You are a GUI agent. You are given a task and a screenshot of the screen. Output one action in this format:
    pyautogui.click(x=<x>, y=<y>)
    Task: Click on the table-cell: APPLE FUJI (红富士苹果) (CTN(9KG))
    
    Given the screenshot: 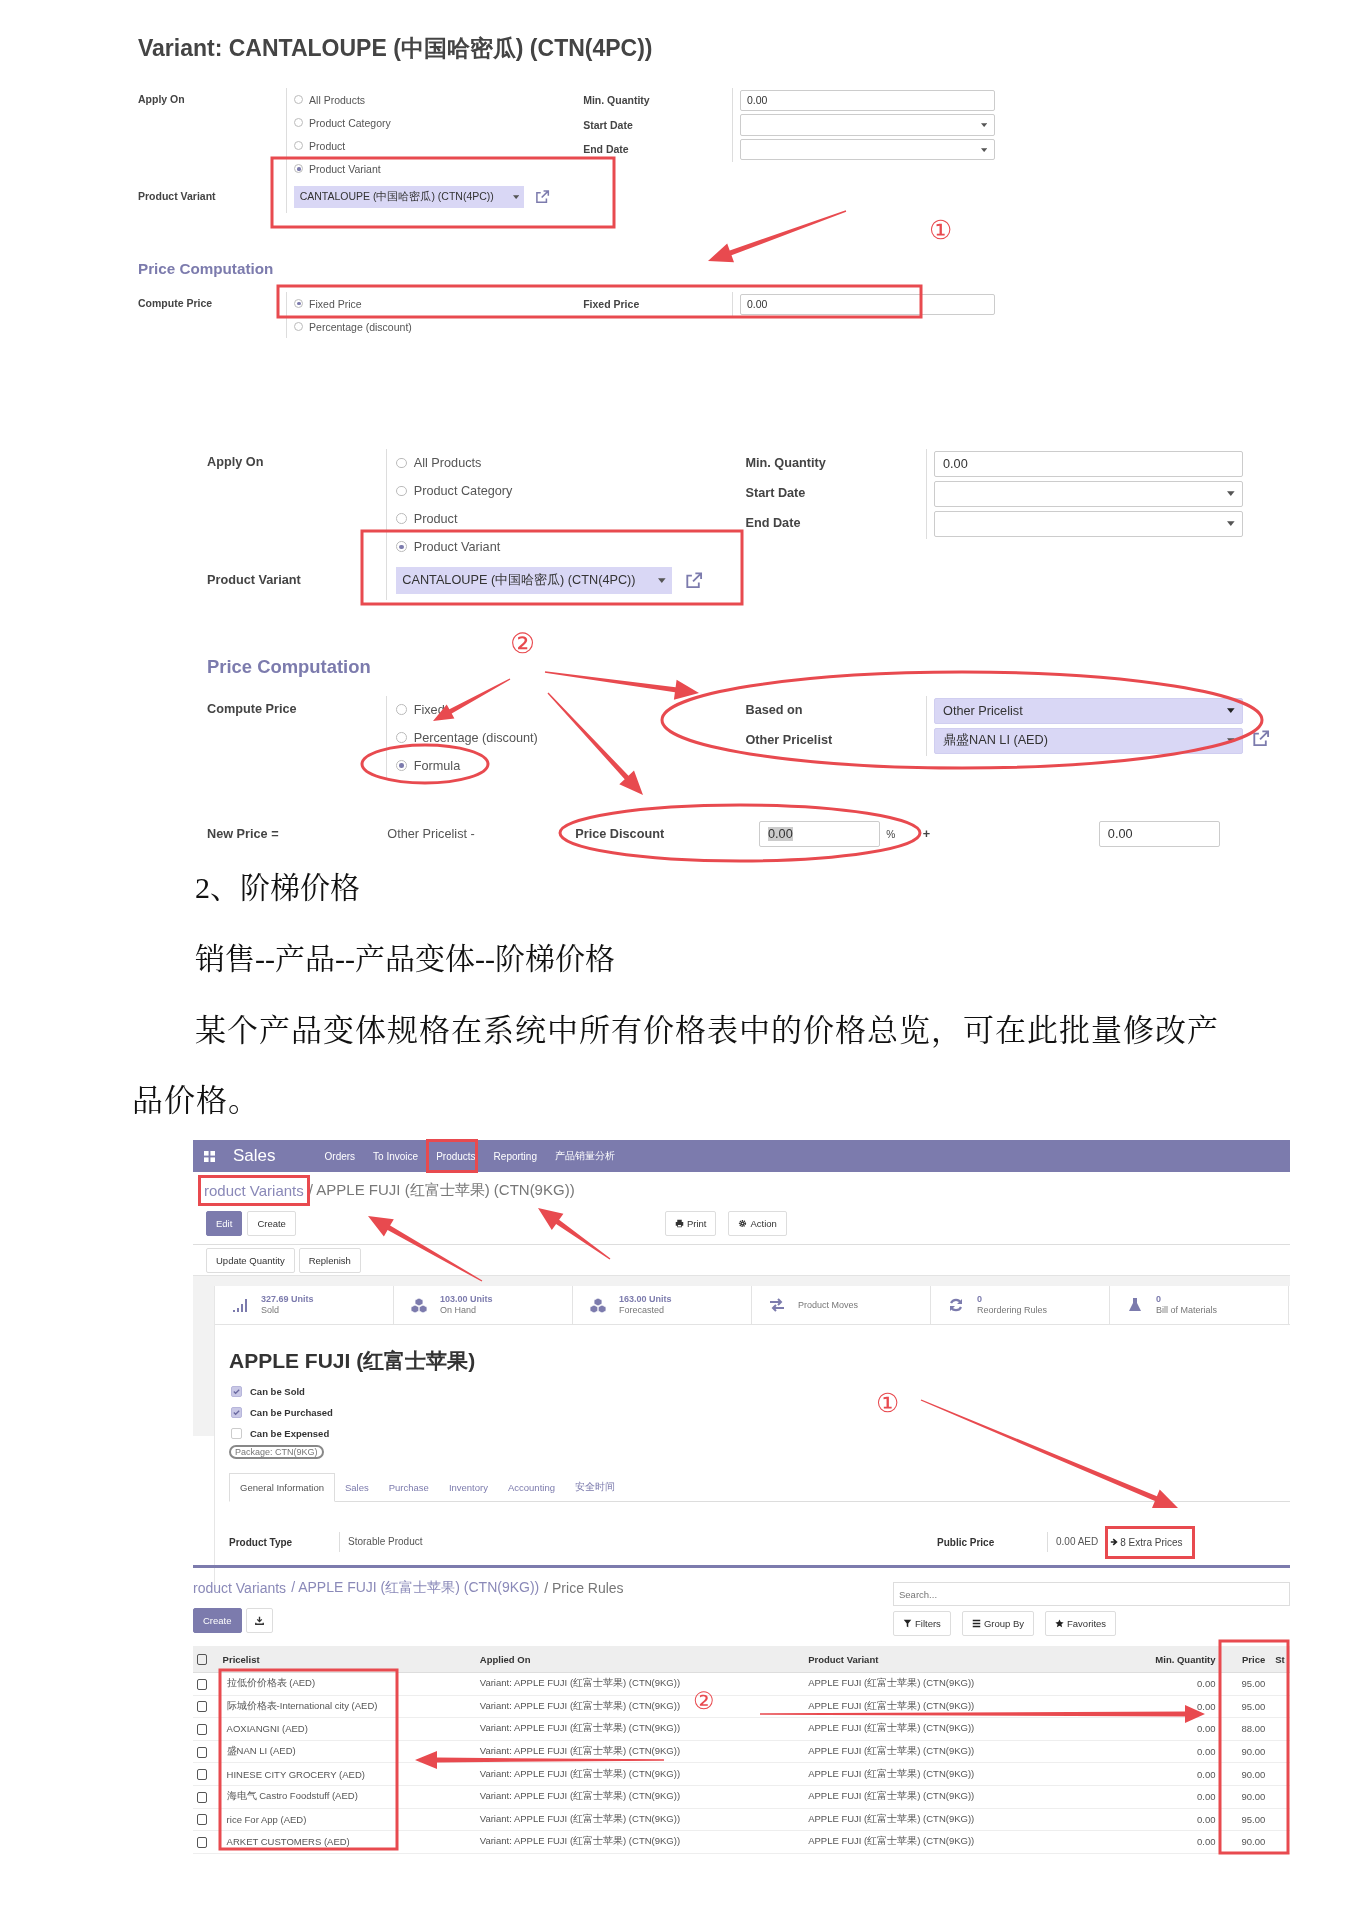 What is the action you would take?
    pyautogui.click(x=964, y=1751)
    